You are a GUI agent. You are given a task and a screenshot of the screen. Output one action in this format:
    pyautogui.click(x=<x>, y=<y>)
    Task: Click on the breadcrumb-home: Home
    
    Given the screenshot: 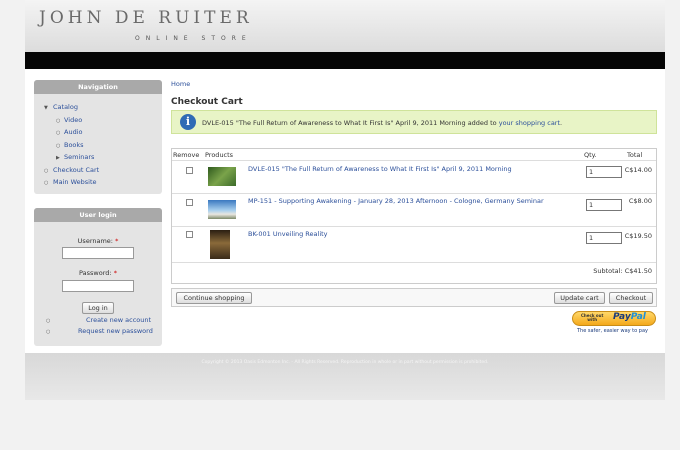 What is the action you would take?
    pyautogui.click(x=180, y=84)
    